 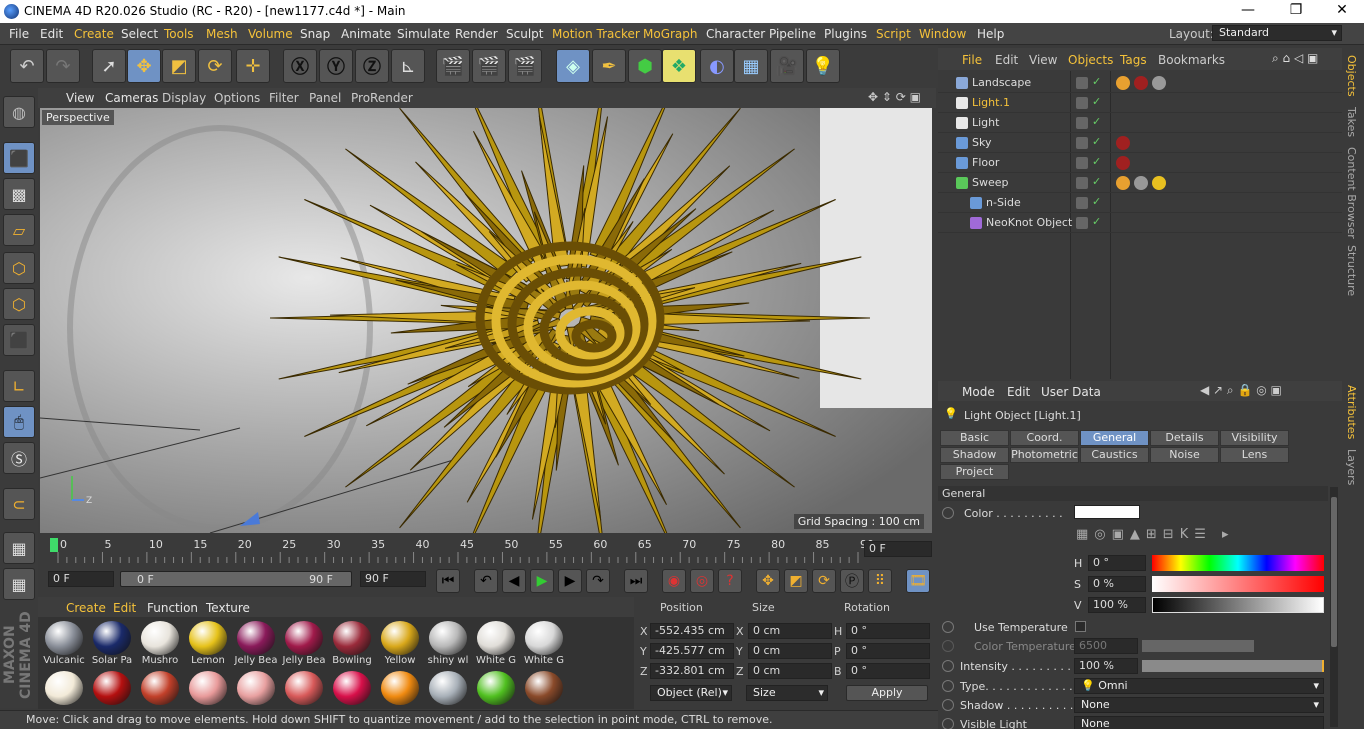 I want to click on frame-range-slider: 0 F 90 F, so click(x=236, y=579).